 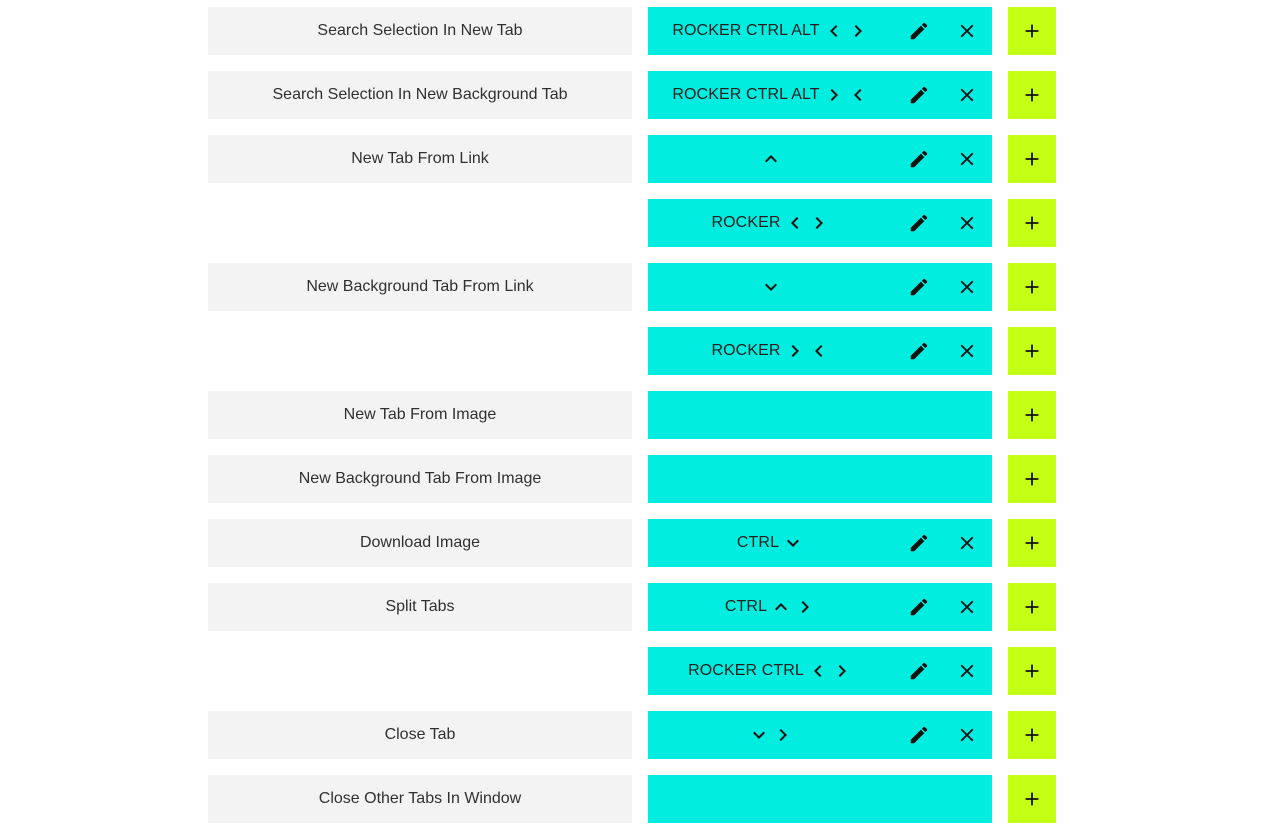 What do you see at coordinates (640, 159) in the screenshot?
I see `table-row: New Tab From Link` at bounding box center [640, 159].